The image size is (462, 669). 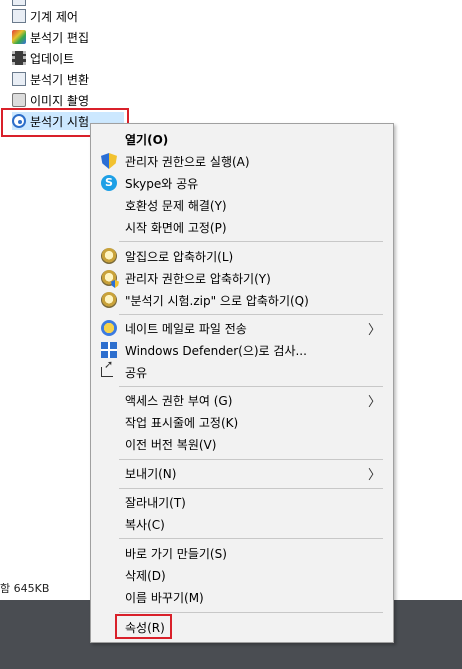 I want to click on menu-label: 열기(O), so click(x=147, y=140).